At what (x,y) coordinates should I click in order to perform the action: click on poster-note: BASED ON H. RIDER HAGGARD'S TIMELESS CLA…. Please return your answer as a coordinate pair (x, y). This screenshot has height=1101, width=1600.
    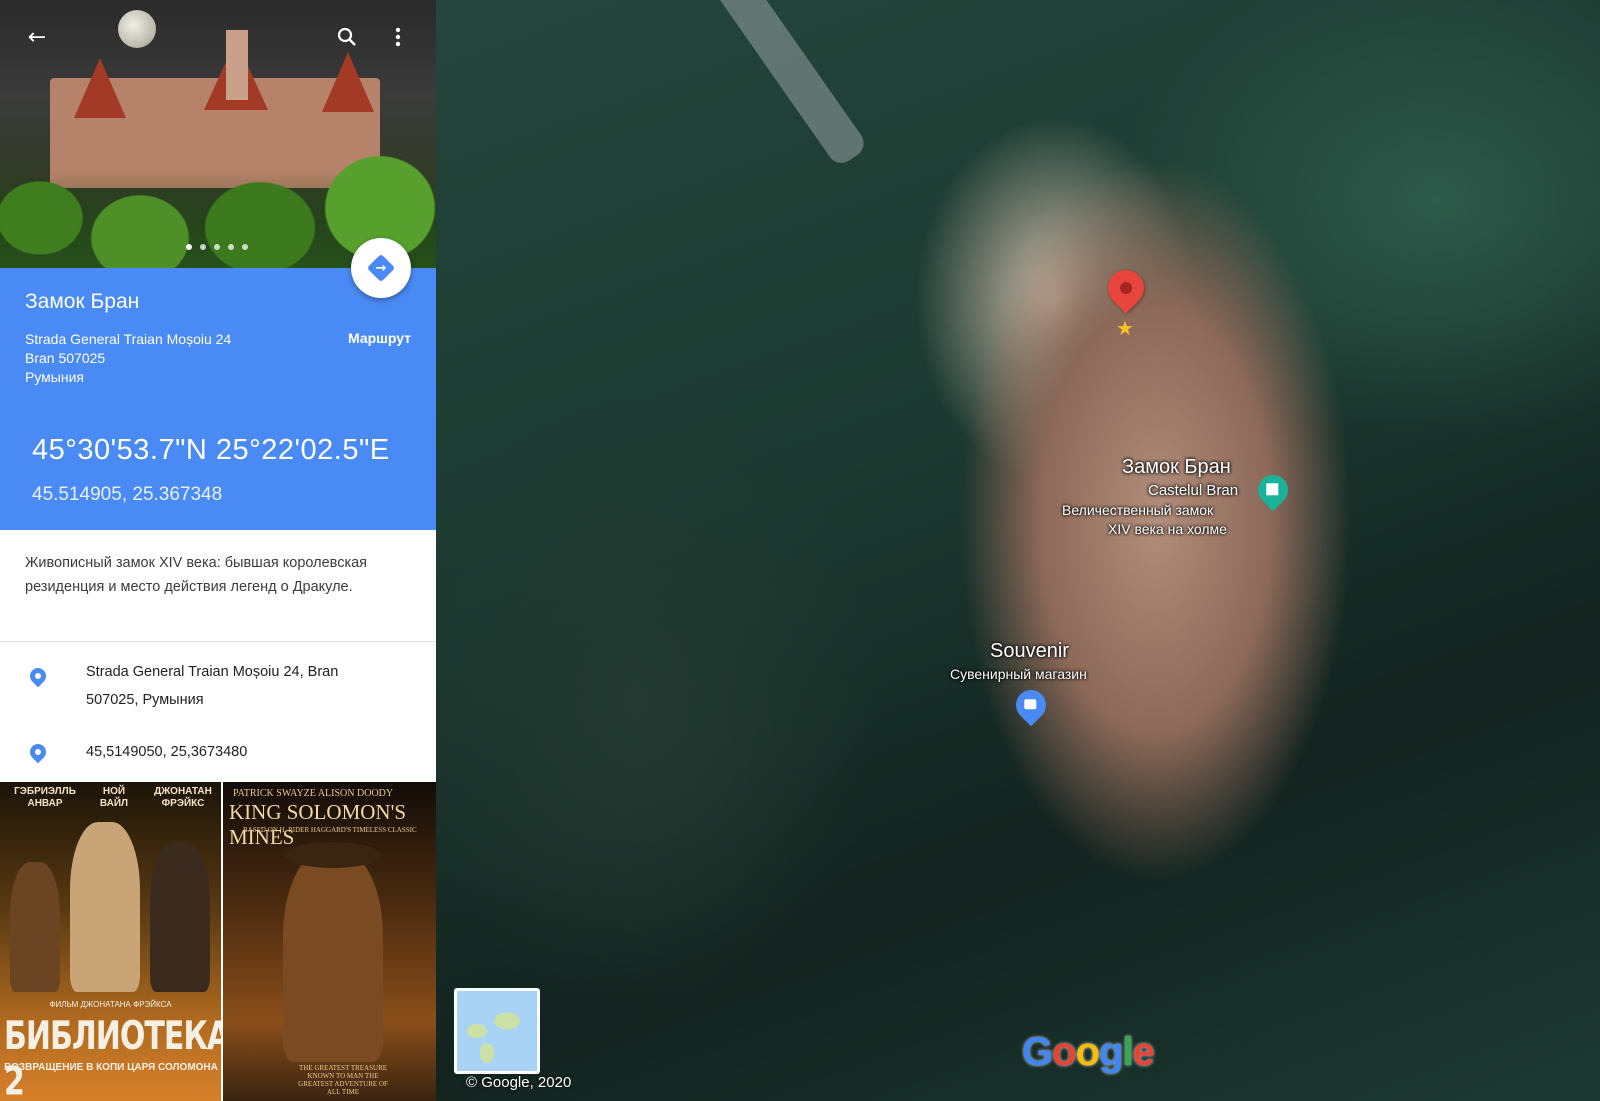
    Looking at the image, I should click on (330, 830).